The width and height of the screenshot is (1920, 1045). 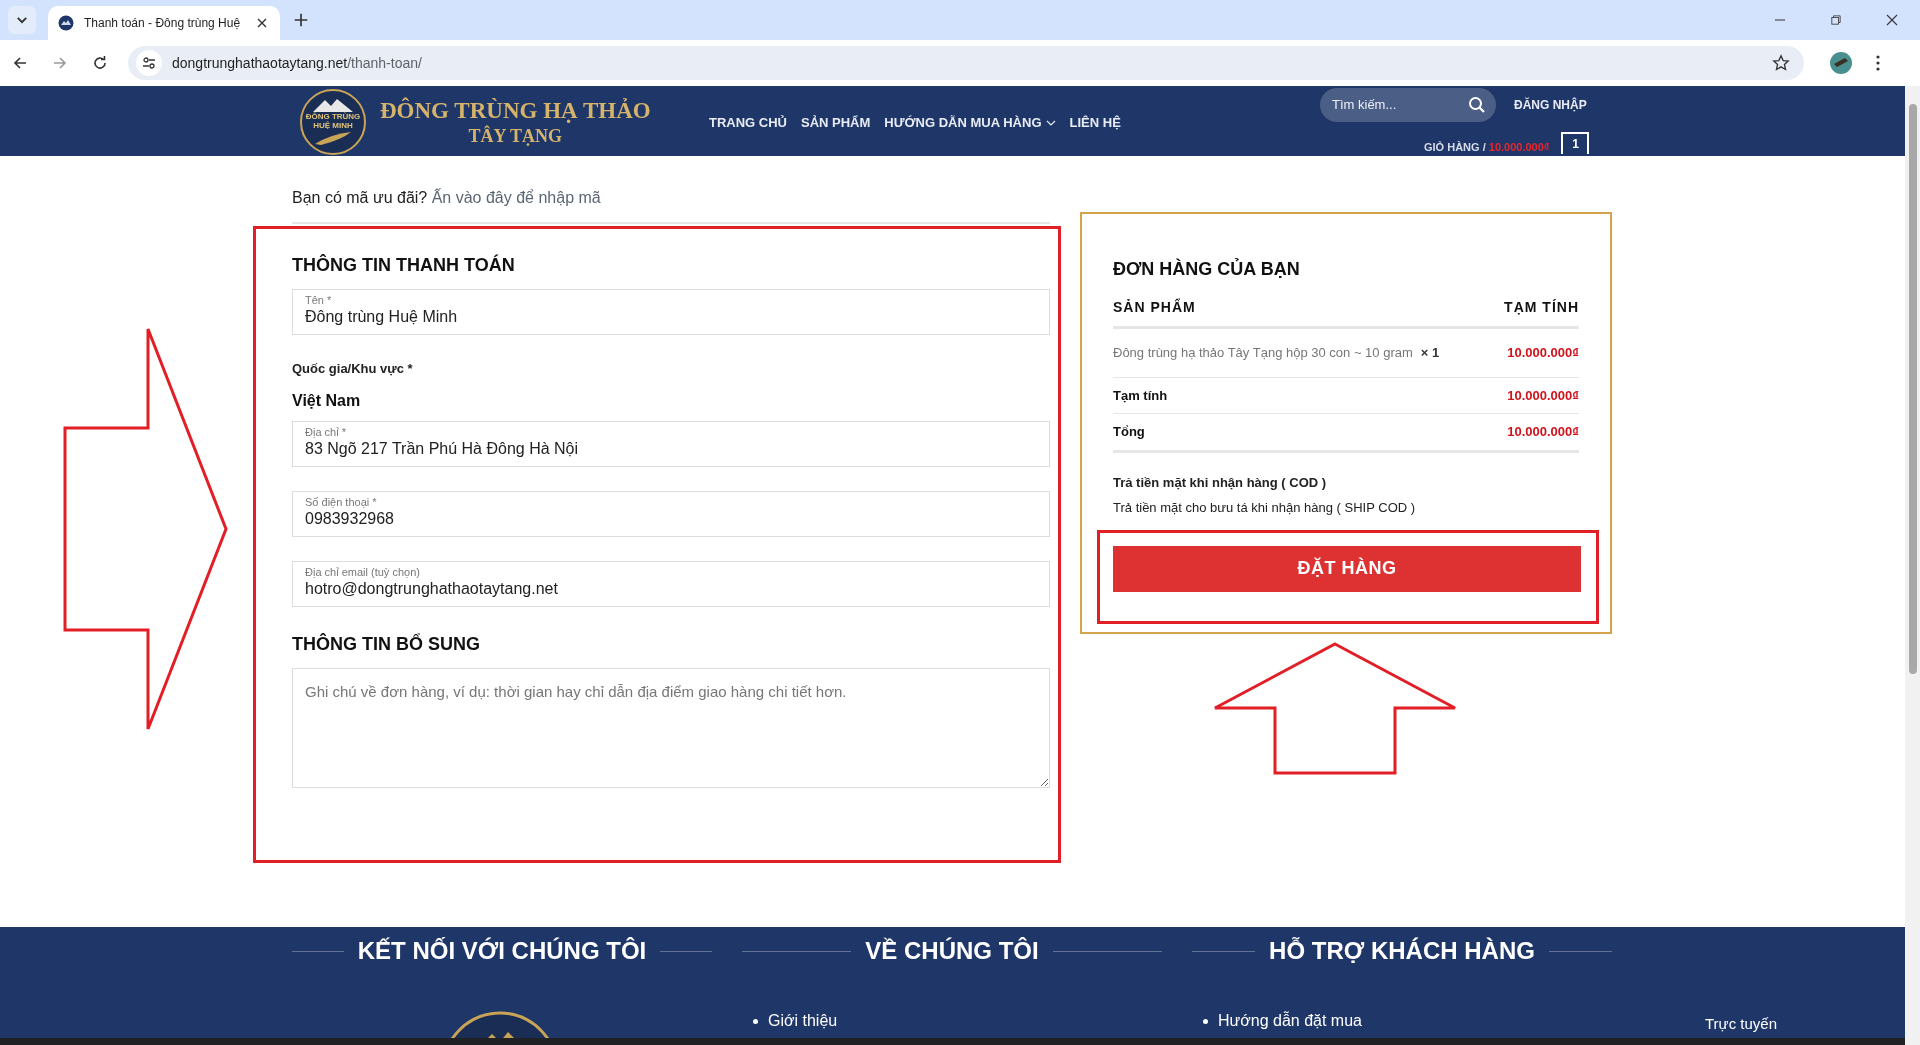 I want to click on input-field: 83 Ngõ 217 Trần Phú Hà Đông Hà Nội, so click(x=671, y=448).